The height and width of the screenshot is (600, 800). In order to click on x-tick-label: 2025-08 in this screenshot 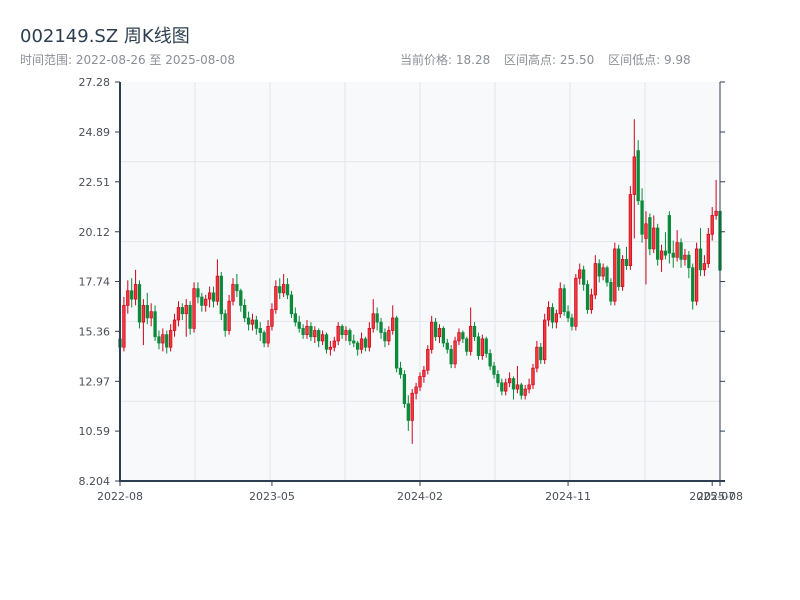, I will do `click(720, 496)`.